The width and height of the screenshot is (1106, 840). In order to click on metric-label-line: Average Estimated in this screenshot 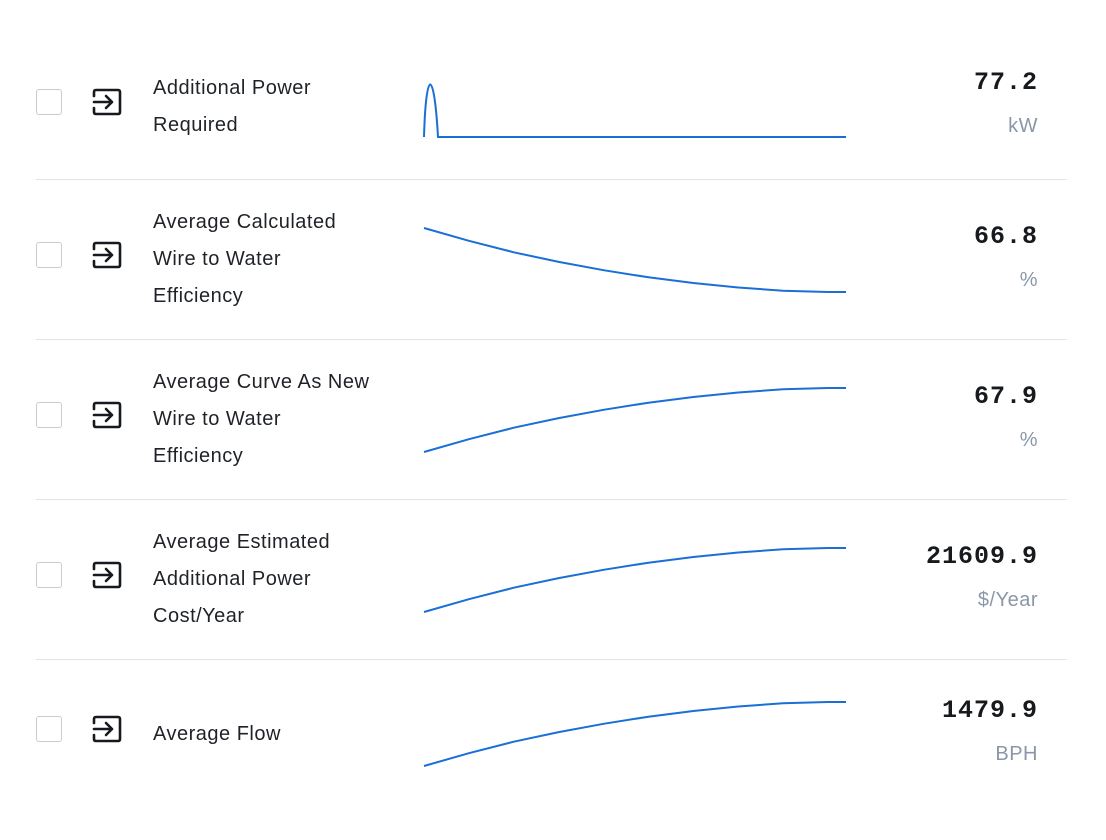, I will do `click(242, 542)`.